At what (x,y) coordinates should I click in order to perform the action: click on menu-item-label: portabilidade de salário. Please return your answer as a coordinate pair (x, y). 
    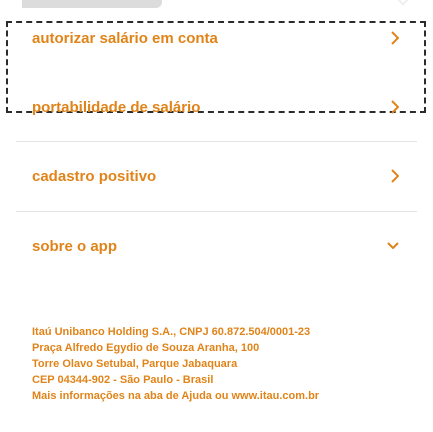
    Looking at the image, I should click on (116, 107).